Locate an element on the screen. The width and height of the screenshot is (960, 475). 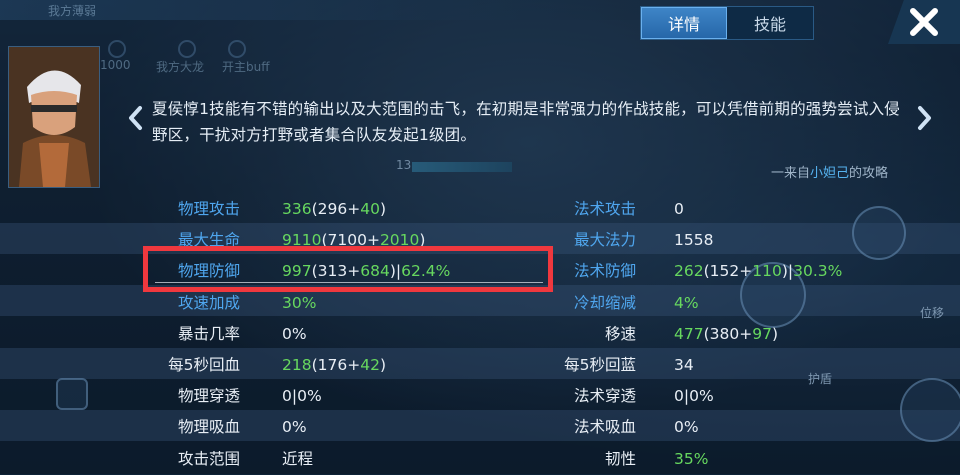
ghost-shield-icon is located at coordinates (72, 394).